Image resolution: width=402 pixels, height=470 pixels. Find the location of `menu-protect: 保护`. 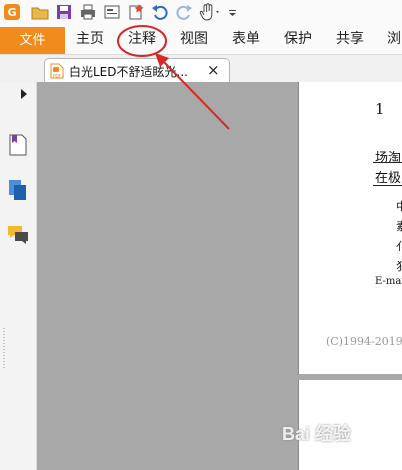

menu-protect: 保护 is located at coordinates (298, 40).